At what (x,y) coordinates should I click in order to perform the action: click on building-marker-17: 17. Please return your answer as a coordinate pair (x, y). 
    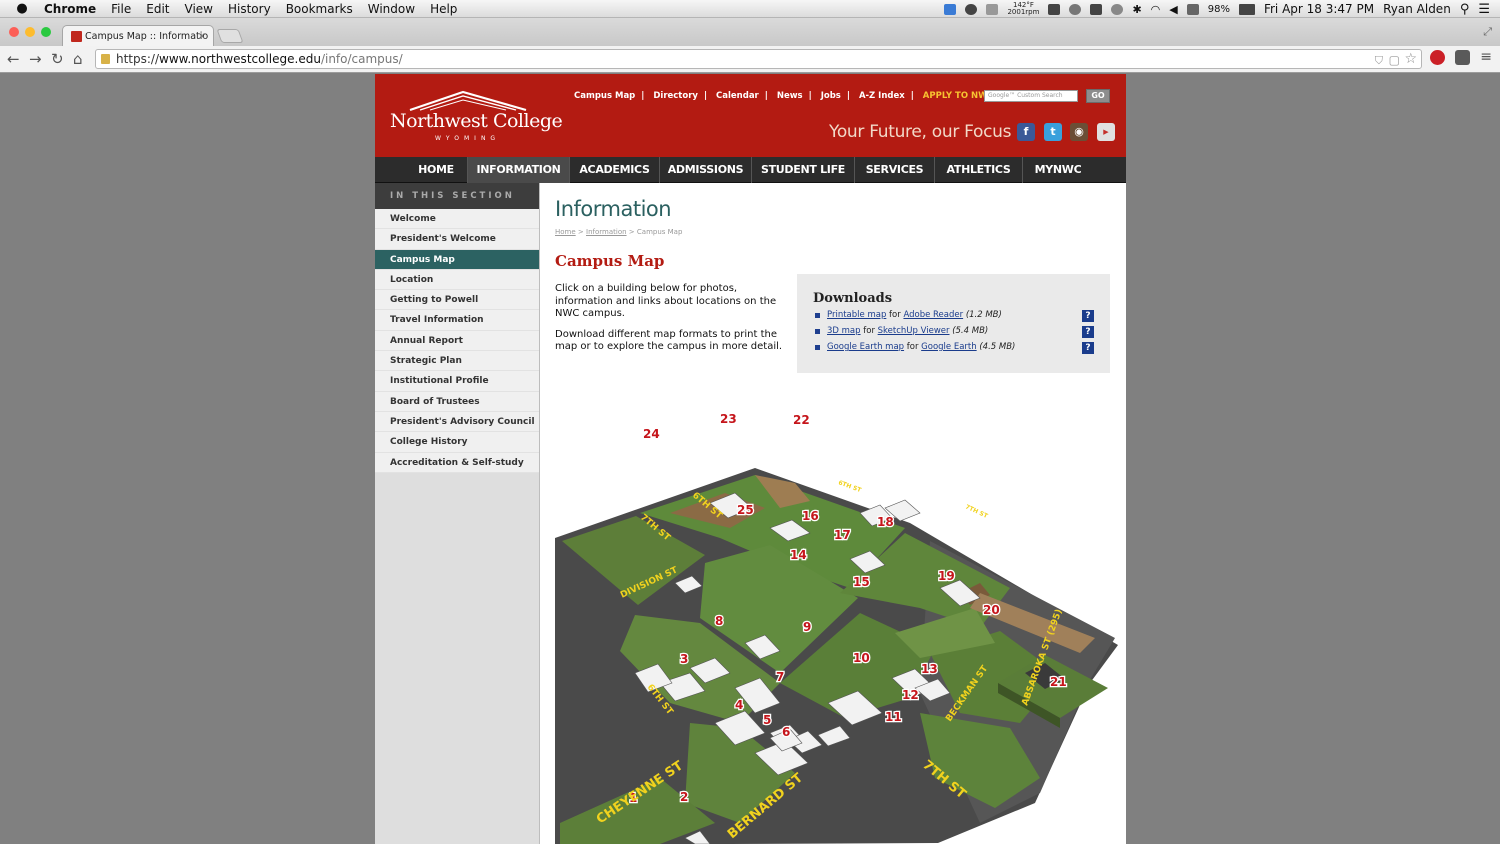
    Looking at the image, I should click on (842, 535).